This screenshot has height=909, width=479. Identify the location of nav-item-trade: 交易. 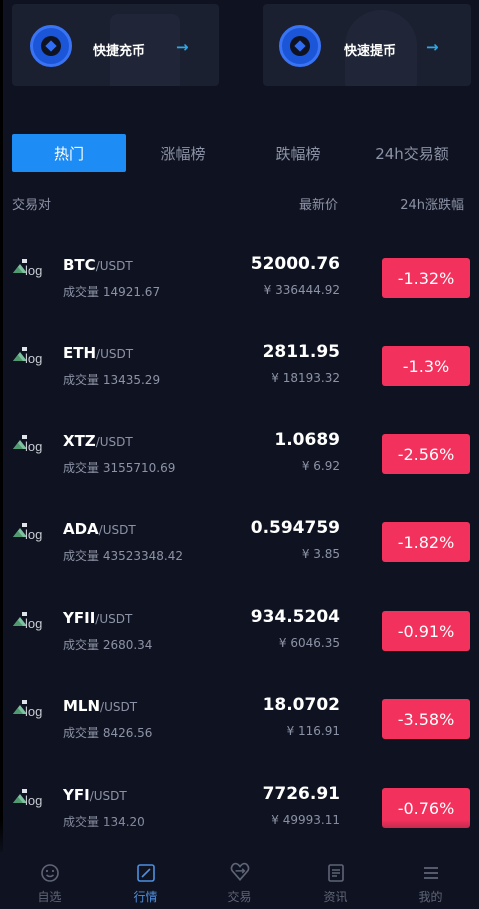
(239, 880).